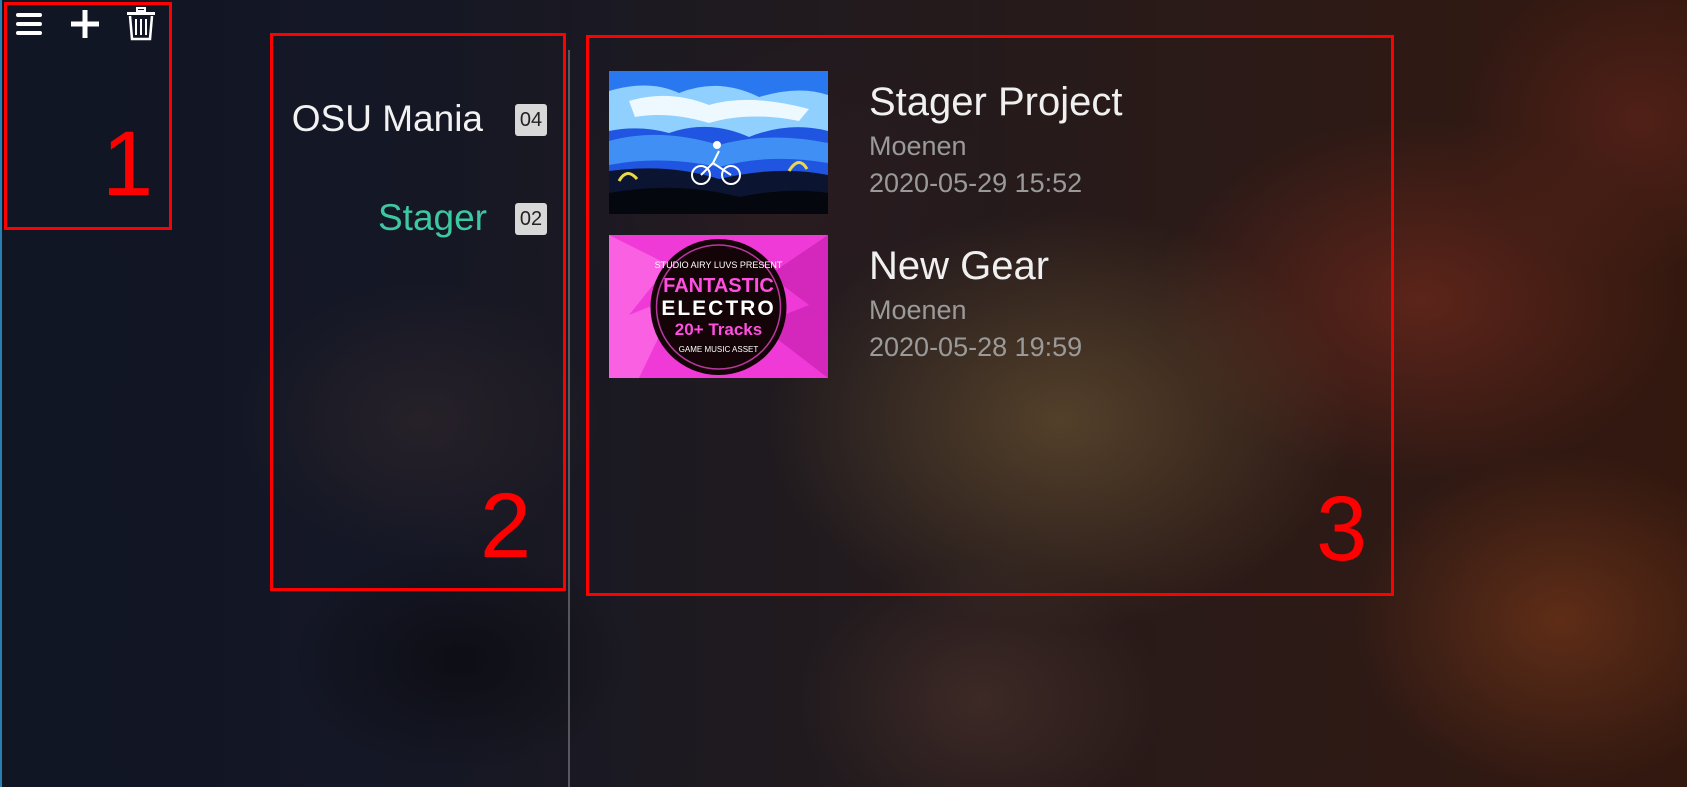 The height and width of the screenshot is (787, 1687). What do you see at coordinates (569, 418) in the screenshot?
I see `panel-divider` at bounding box center [569, 418].